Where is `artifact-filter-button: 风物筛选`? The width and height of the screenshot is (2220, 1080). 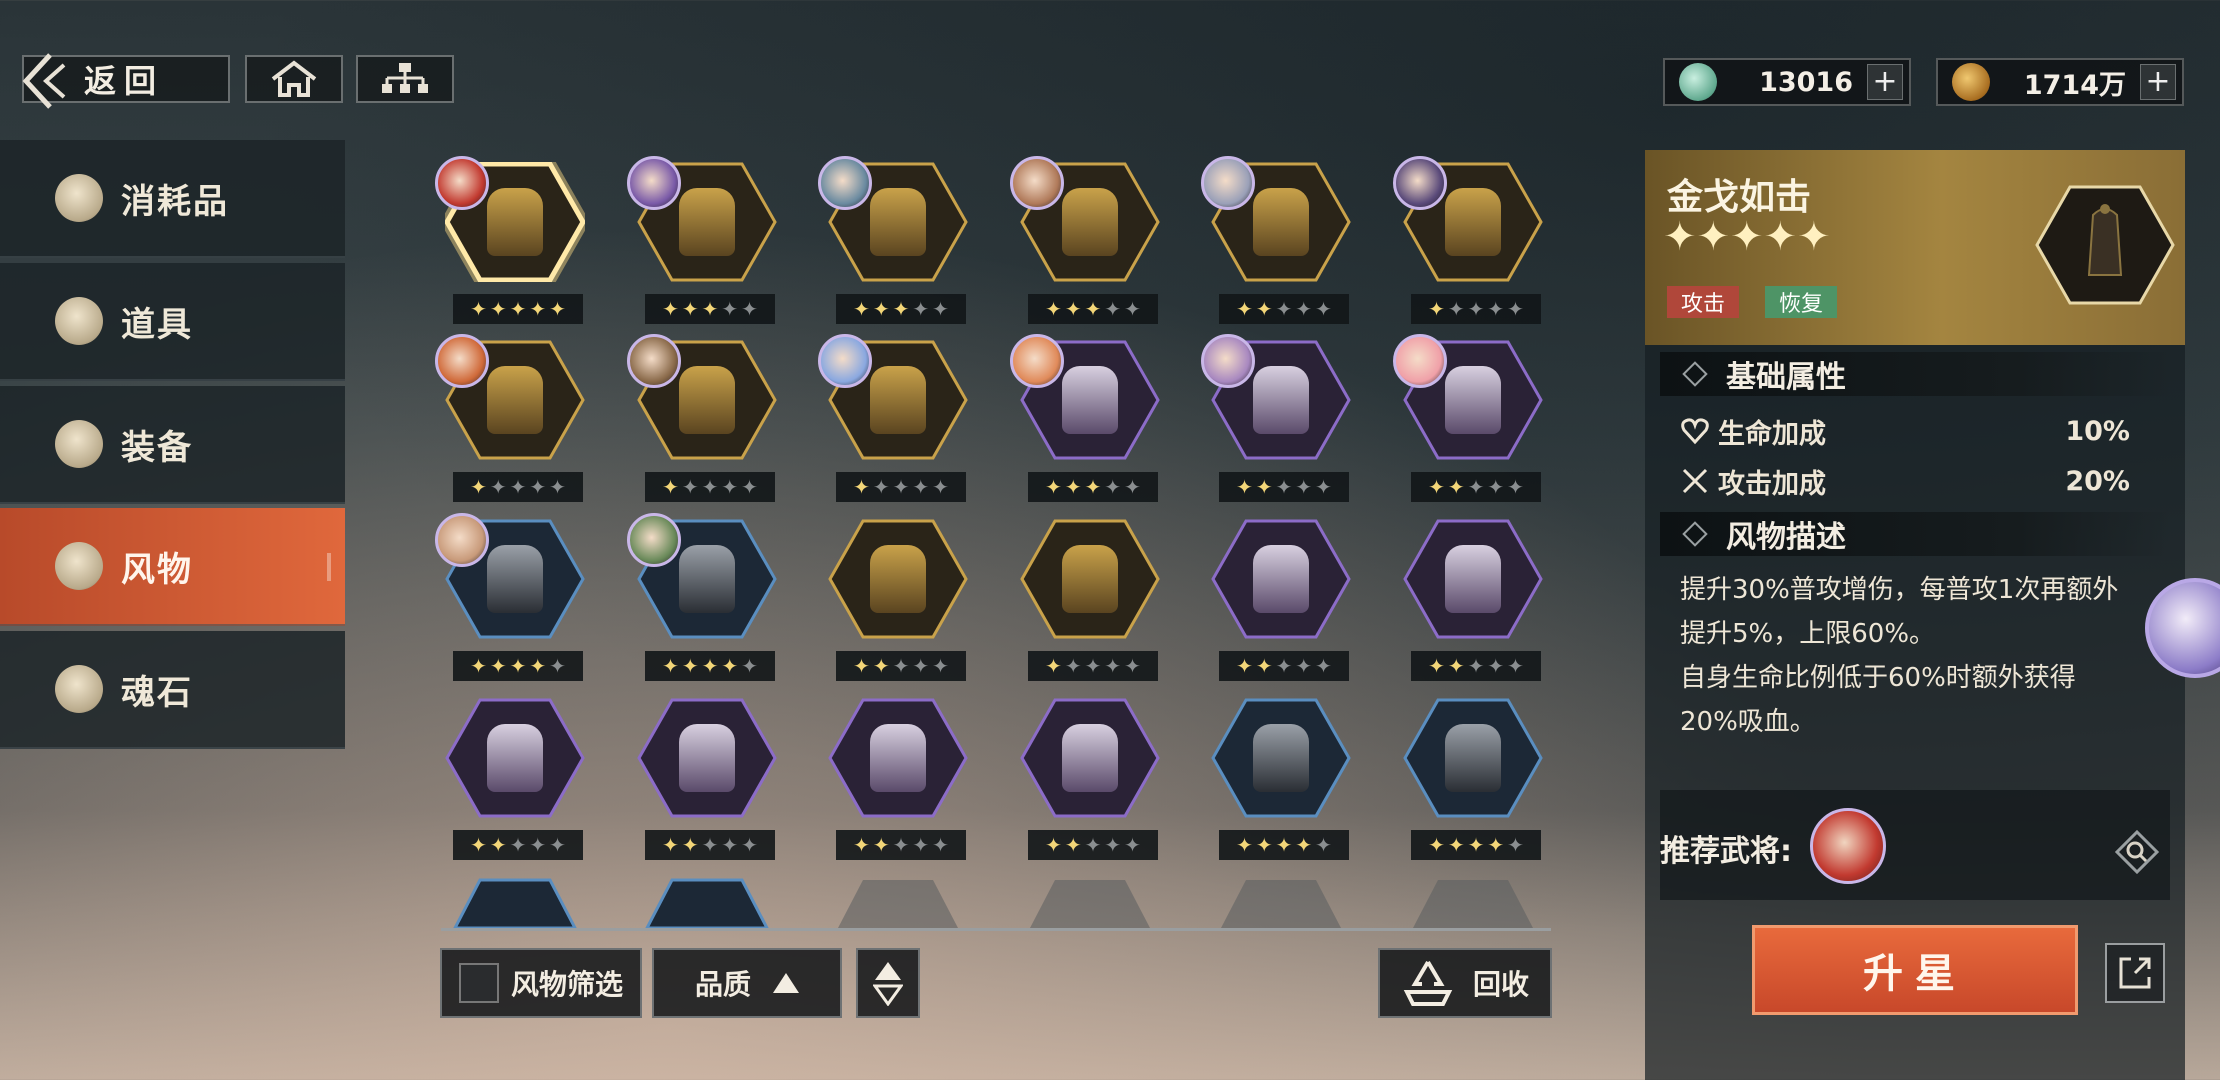 artifact-filter-button: 风物筛选 is located at coordinates (541, 983).